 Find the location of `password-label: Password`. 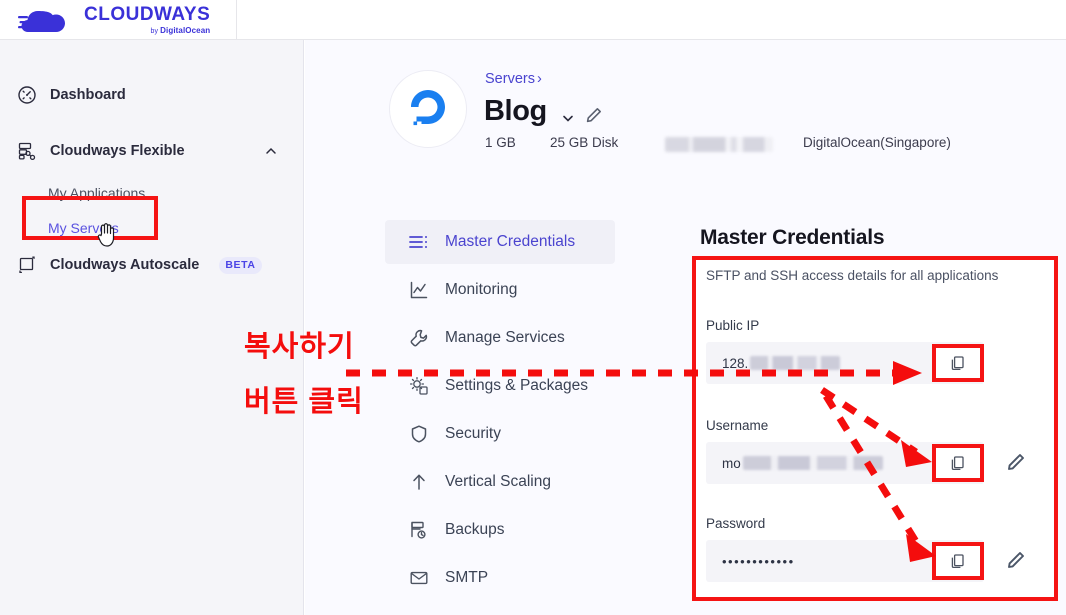

password-label: Password is located at coordinates (736, 523).